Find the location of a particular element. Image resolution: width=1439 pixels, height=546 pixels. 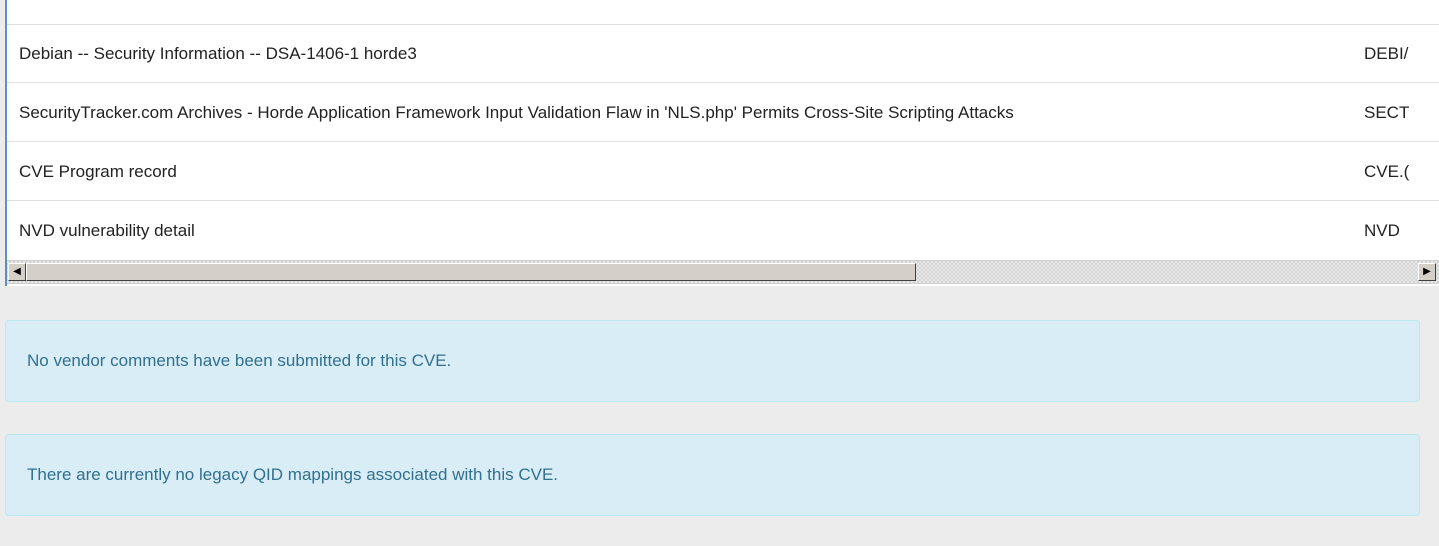

reference-source: CVE.( is located at coordinates (1387, 171).